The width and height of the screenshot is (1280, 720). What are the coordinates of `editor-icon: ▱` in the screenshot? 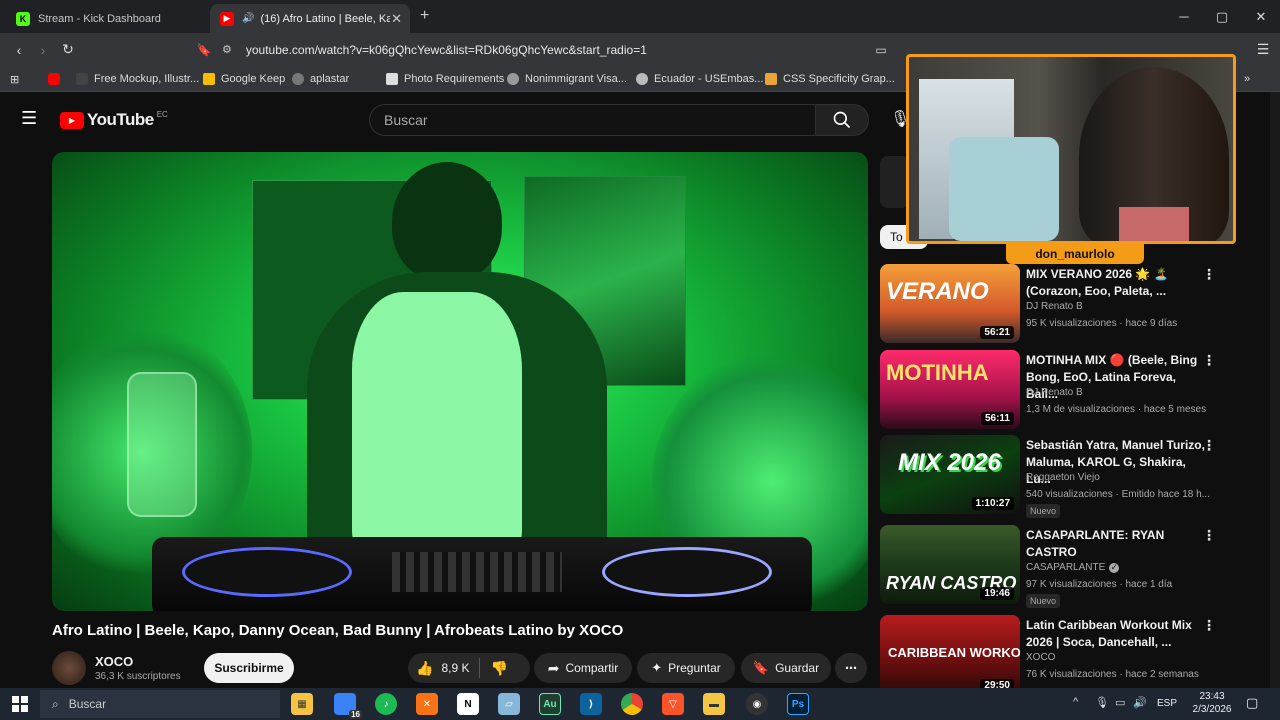 It's located at (509, 704).